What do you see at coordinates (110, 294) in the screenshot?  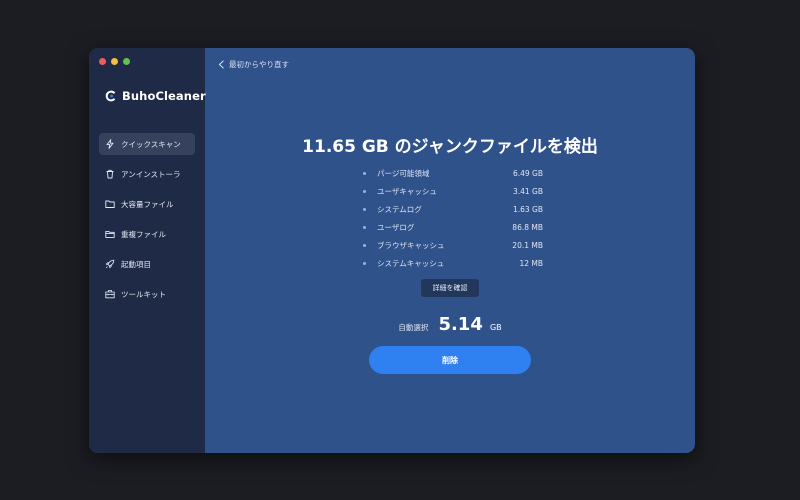 I see `toolbox-icon` at bounding box center [110, 294].